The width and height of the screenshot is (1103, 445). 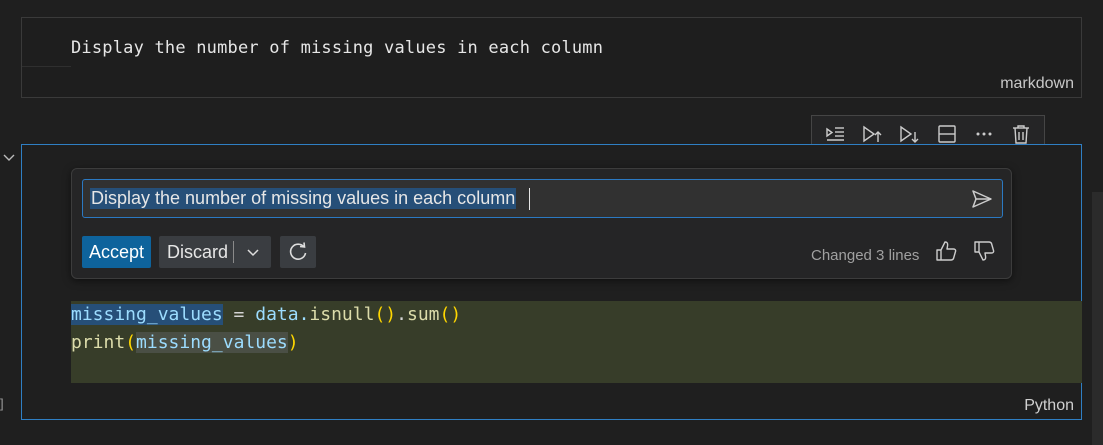 I want to click on collapse-chevron-icon, so click(x=9, y=157).